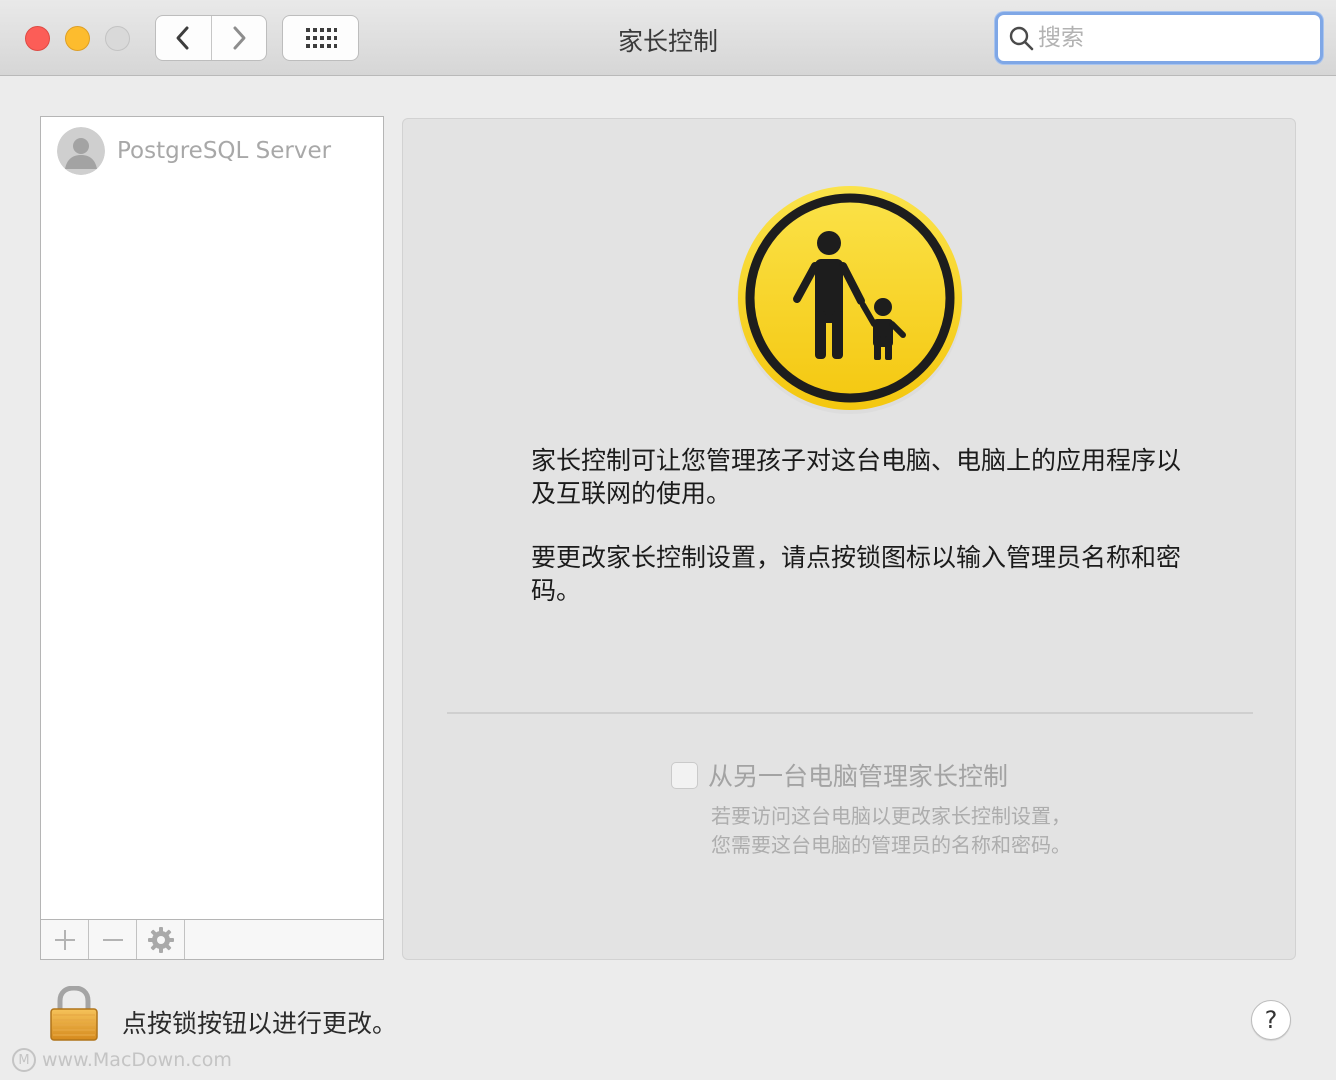 The height and width of the screenshot is (1080, 1336). I want to click on help-button: ?, so click(1271, 1020).